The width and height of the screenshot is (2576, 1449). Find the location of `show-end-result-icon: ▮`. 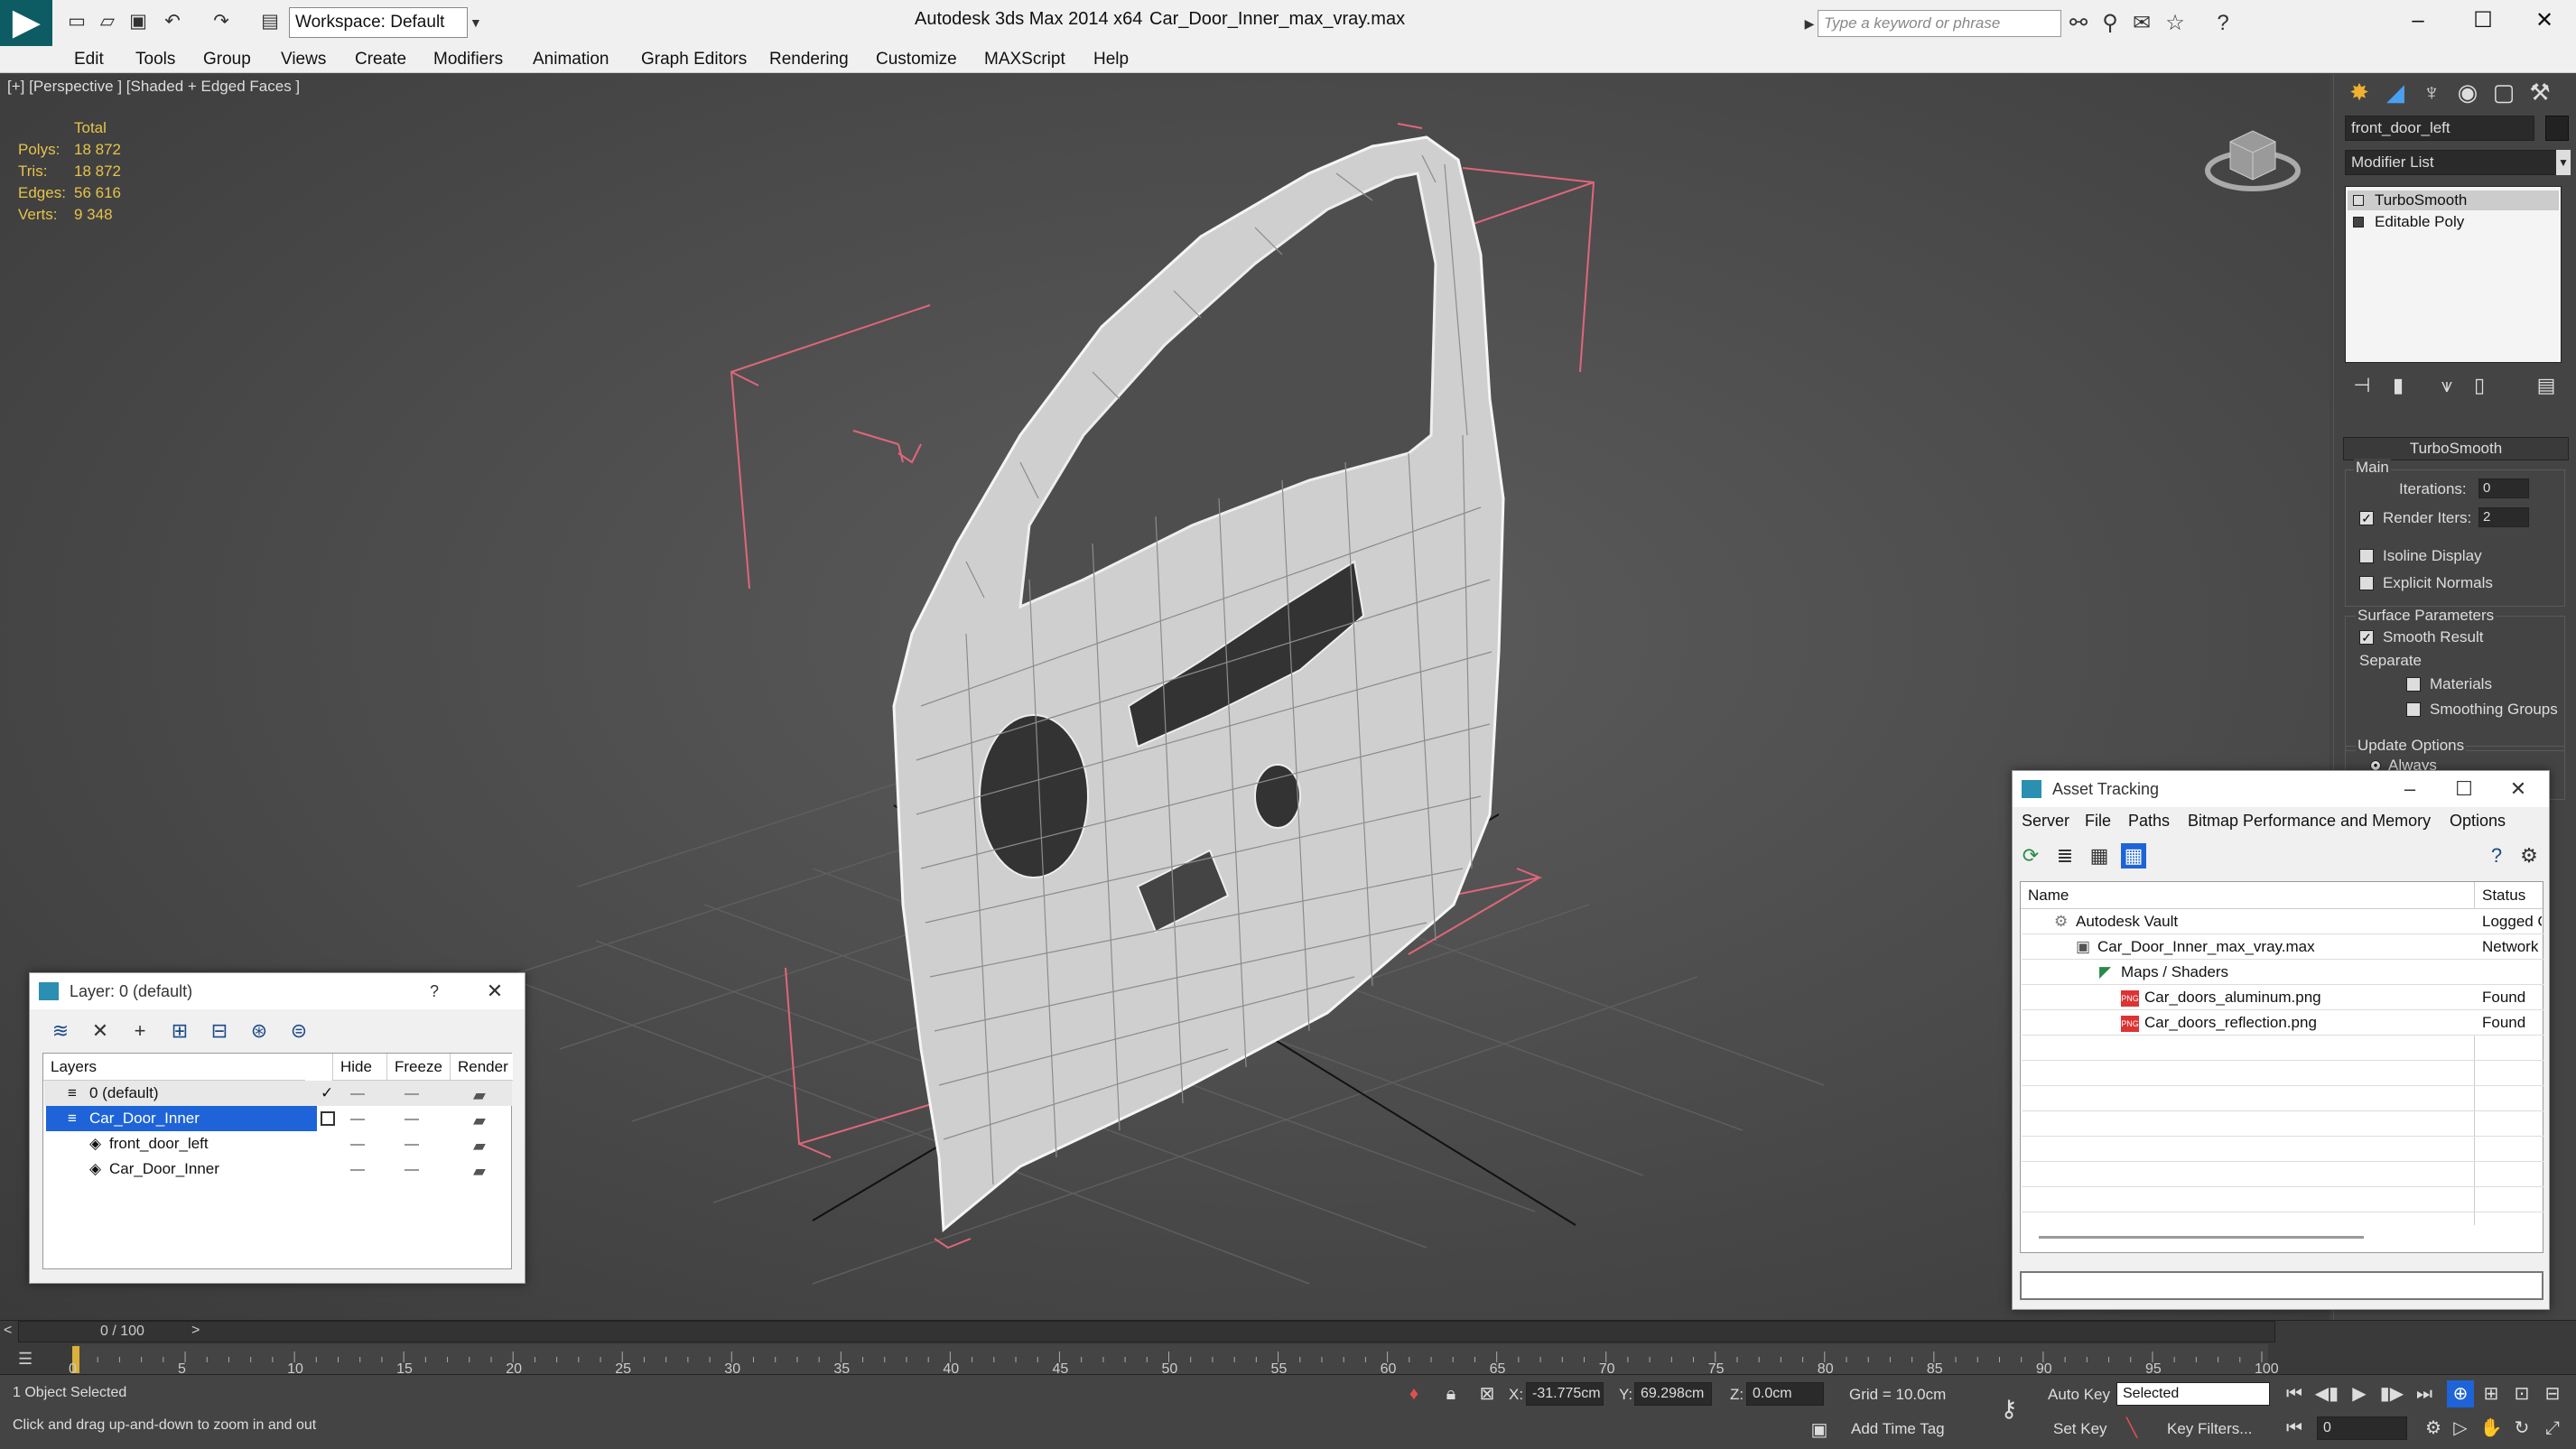

show-end-result-icon: ▮ is located at coordinates (2398, 385).